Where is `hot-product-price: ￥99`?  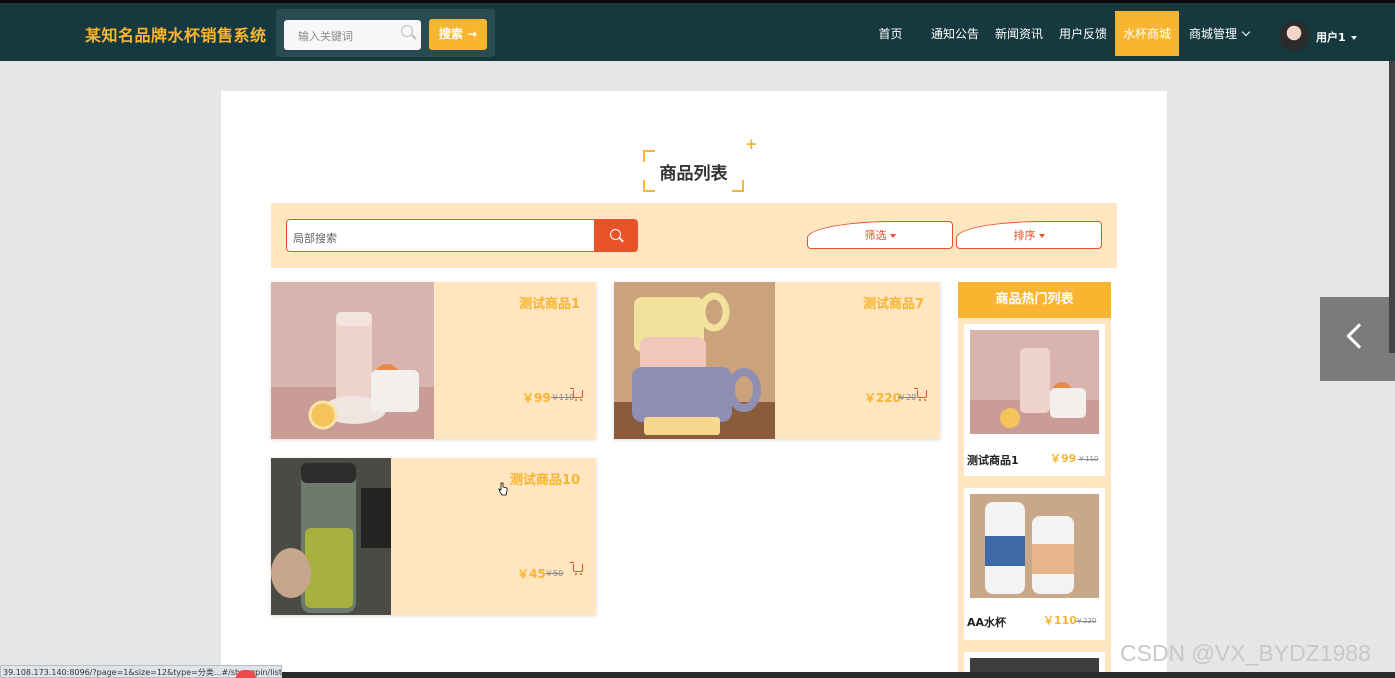
hot-product-price: ￥99 is located at coordinates (1063, 458).